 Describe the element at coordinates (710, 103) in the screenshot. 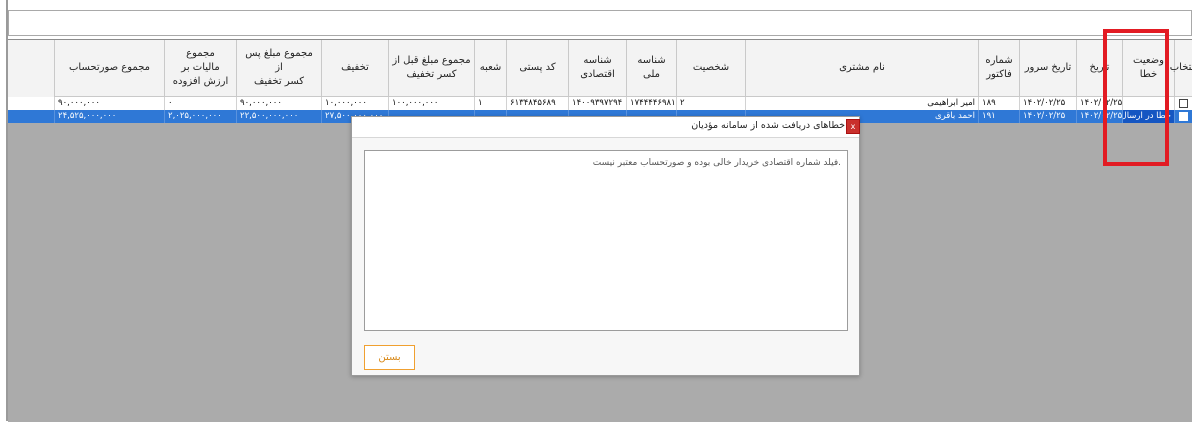

I see `type-cell: ۲` at that location.